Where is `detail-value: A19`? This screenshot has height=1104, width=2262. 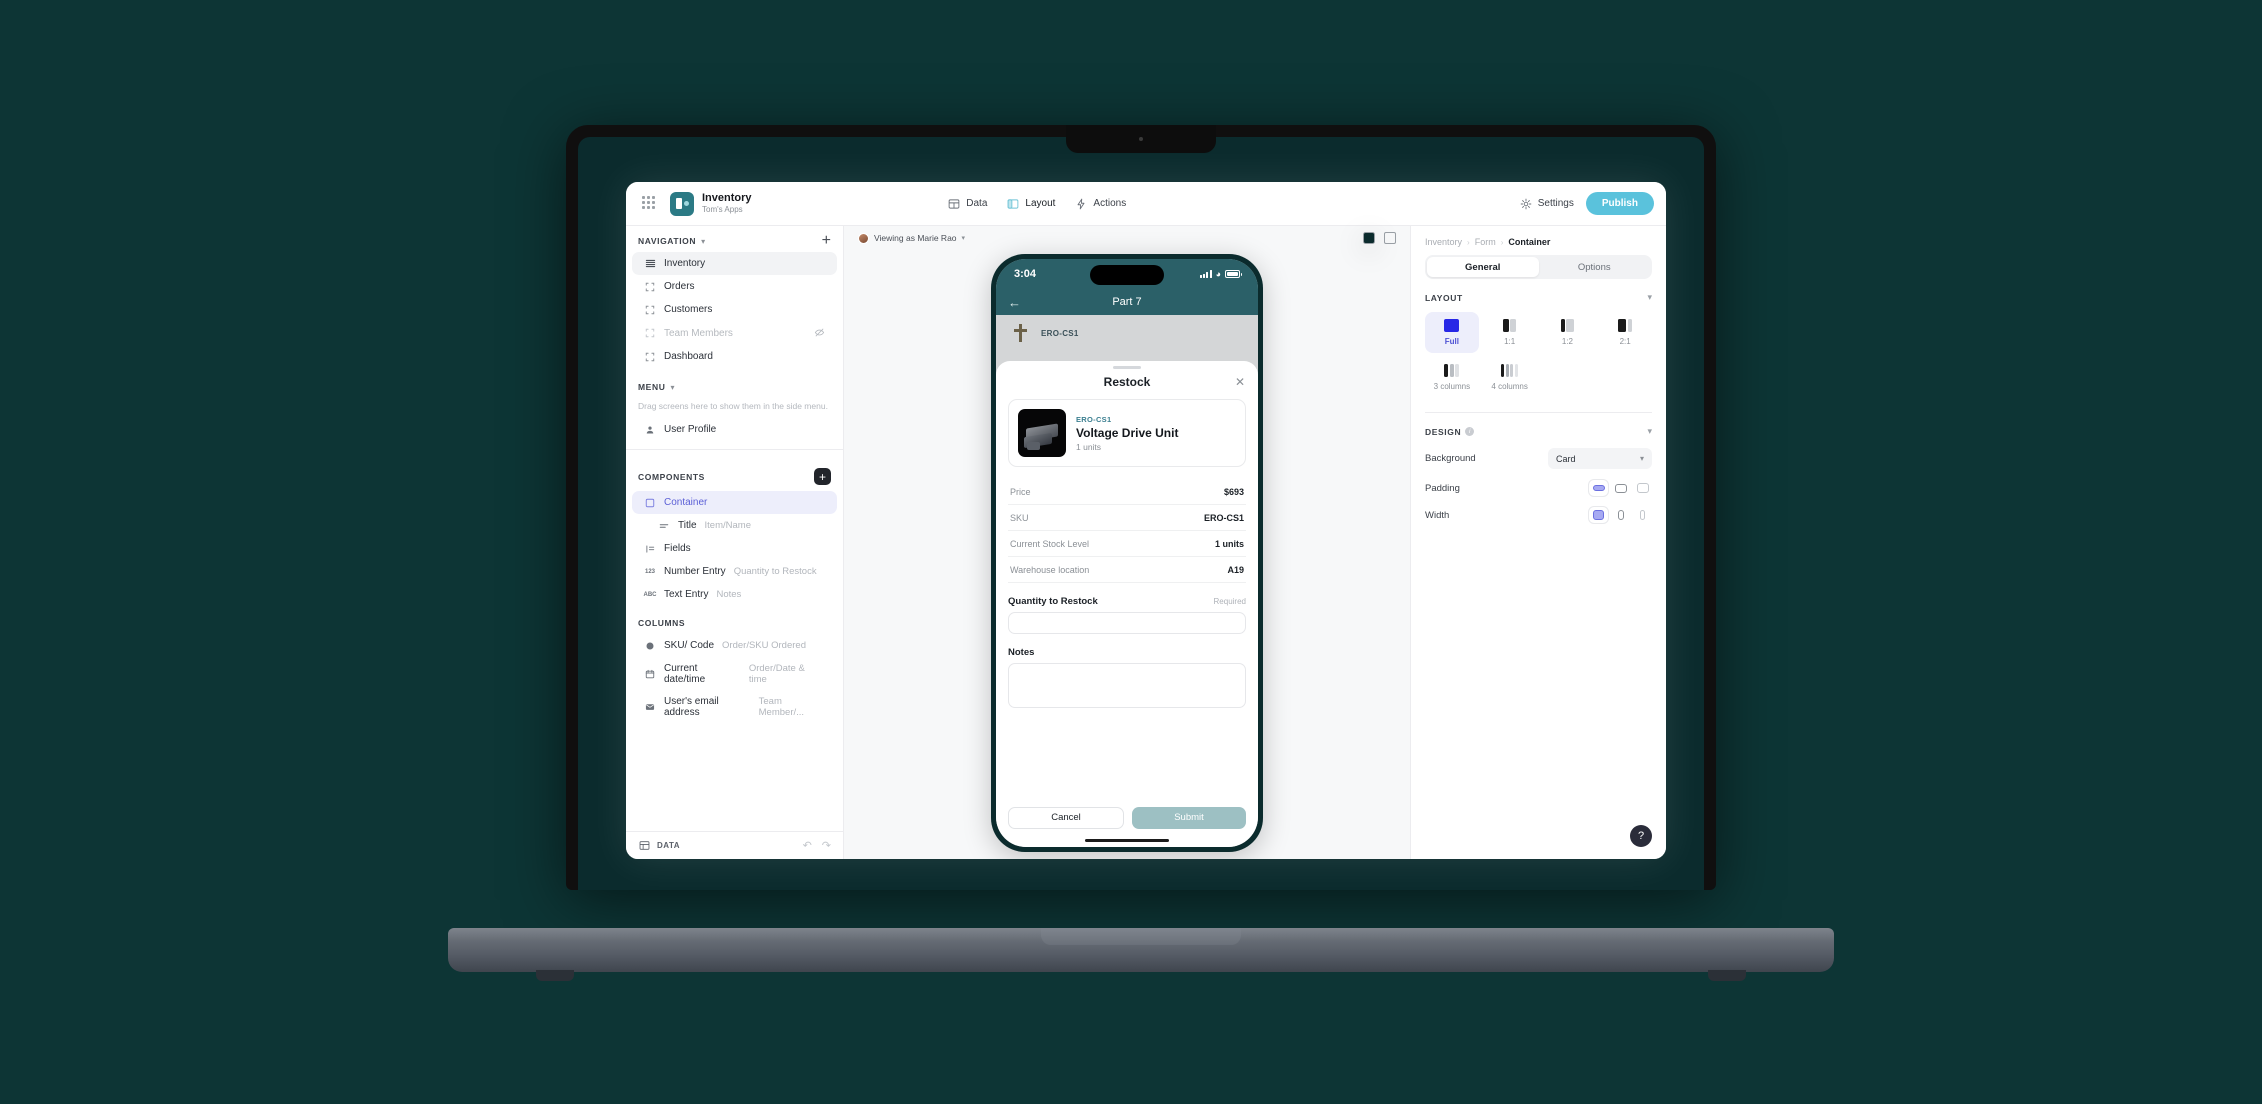 detail-value: A19 is located at coordinates (1235, 569).